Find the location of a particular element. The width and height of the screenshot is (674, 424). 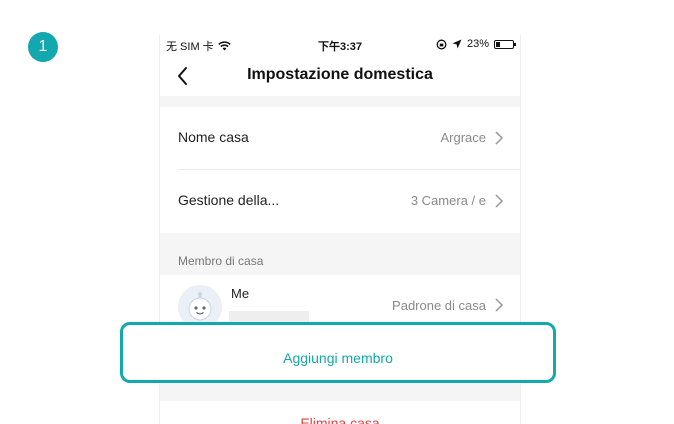

room-count-value: 3 Camera / e is located at coordinates (448, 200).